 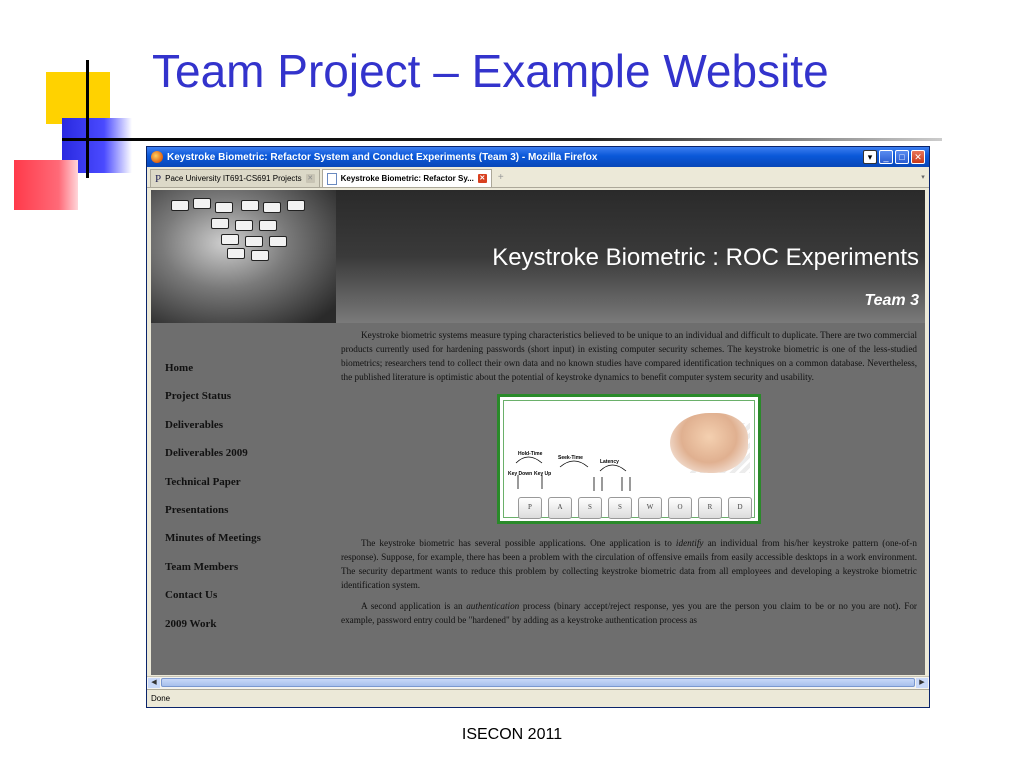 I want to click on nav-minutes-of-meetings: Minutes of Meetings, so click(x=245, y=546).